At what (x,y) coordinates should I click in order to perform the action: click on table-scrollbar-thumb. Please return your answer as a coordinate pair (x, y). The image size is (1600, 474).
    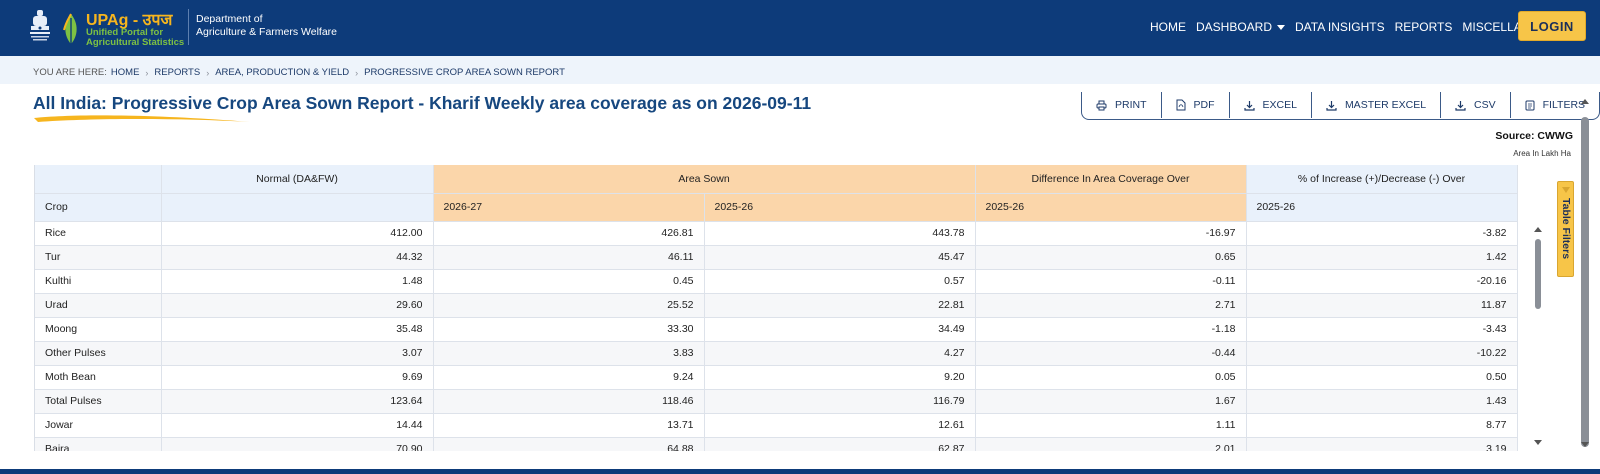
    Looking at the image, I should click on (1538, 274).